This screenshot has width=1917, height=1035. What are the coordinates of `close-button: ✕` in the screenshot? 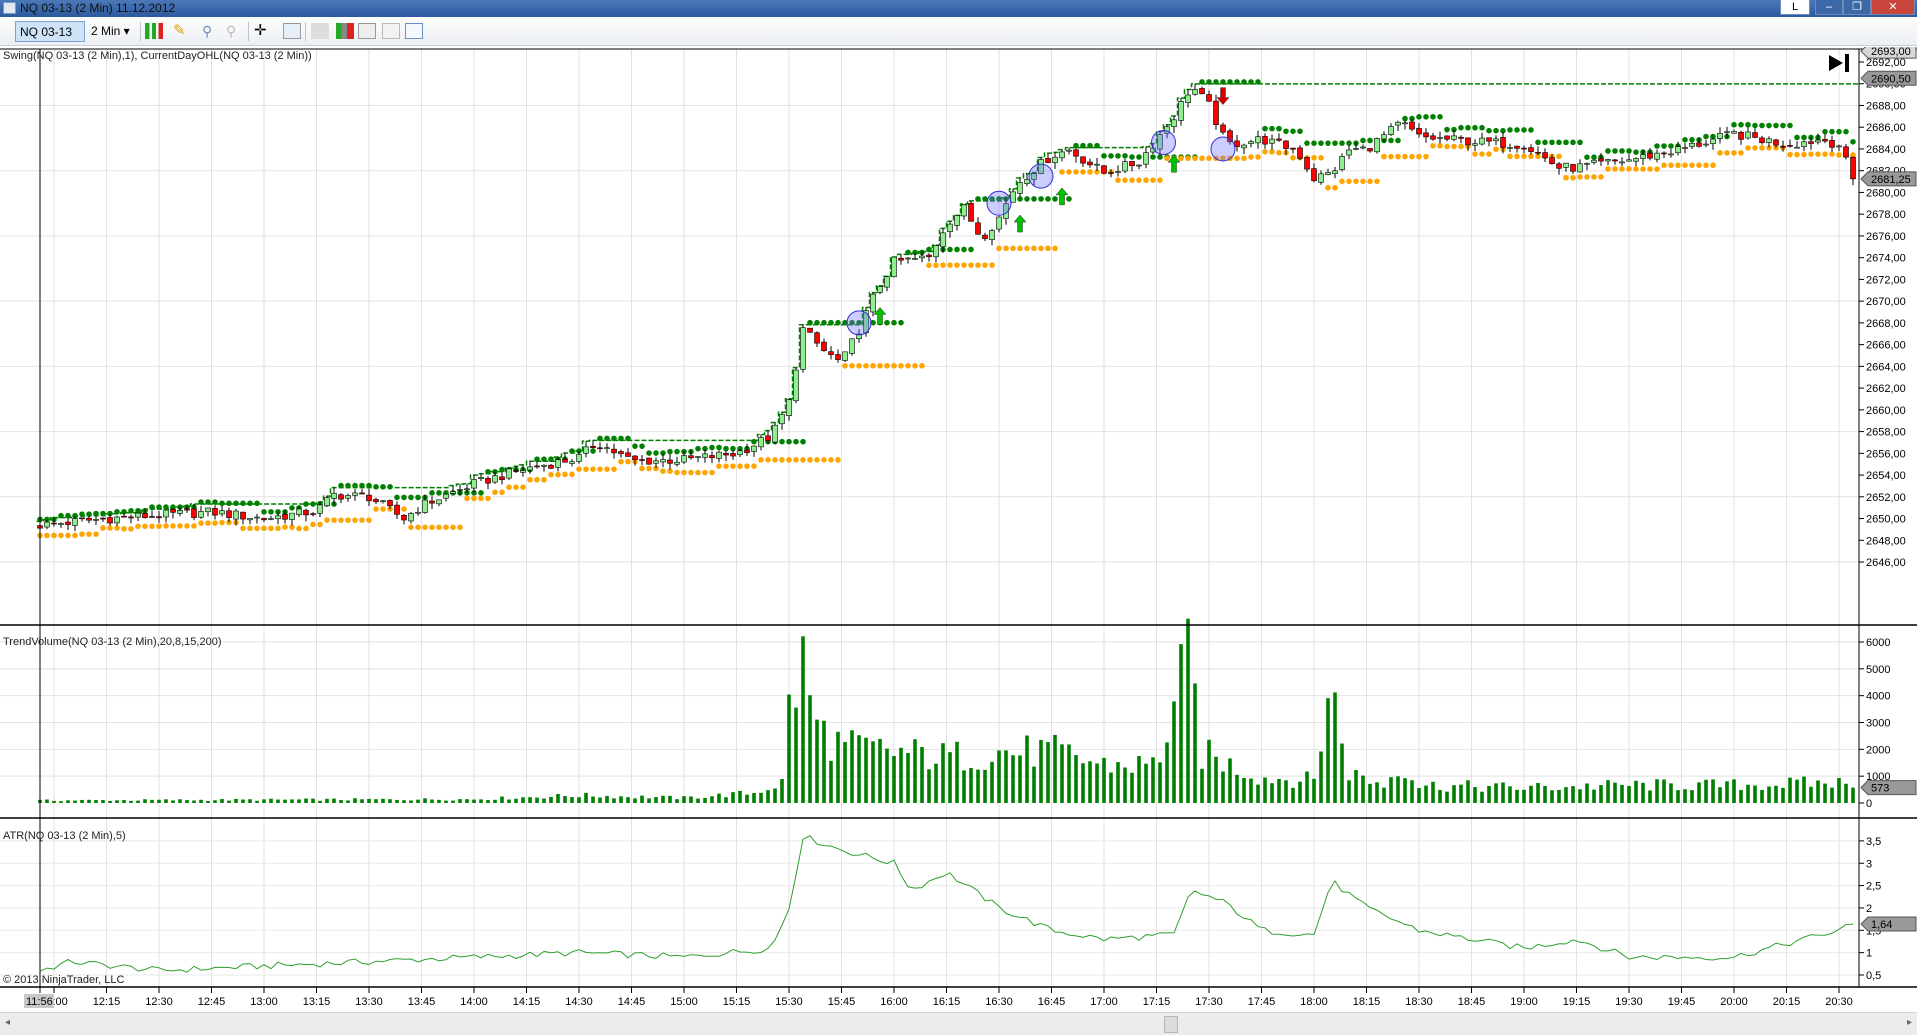 It's located at (1893, 7).